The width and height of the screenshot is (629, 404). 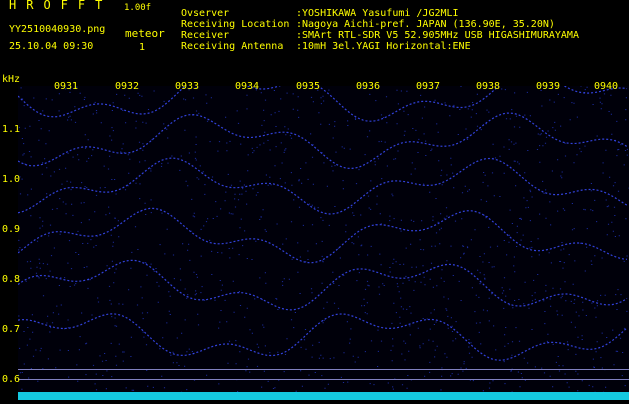 What do you see at coordinates (11, 129) in the screenshot?
I see `y-tick: 1.1` at bounding box center [11, 129].